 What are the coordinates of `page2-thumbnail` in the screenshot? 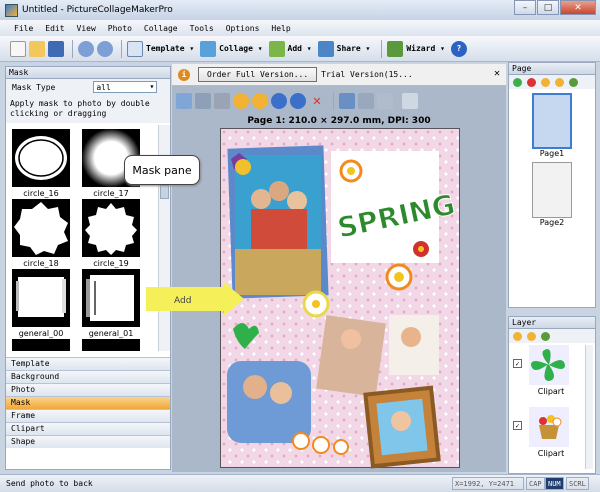 It's located at (552, 190).